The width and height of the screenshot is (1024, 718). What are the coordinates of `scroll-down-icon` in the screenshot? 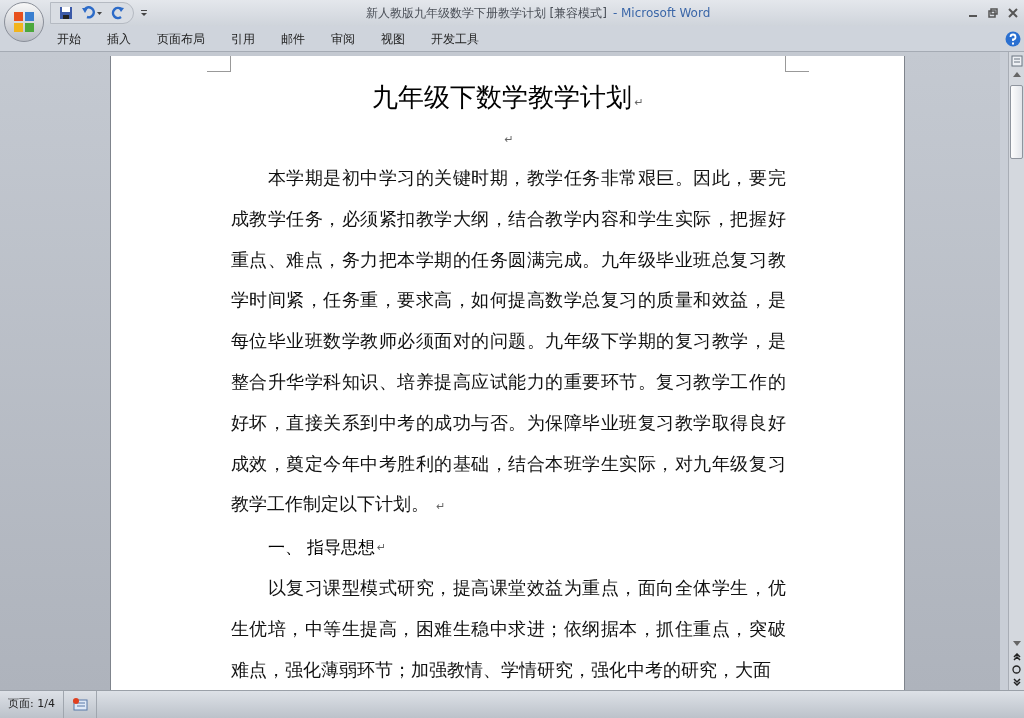 It's located at (1016, 644).